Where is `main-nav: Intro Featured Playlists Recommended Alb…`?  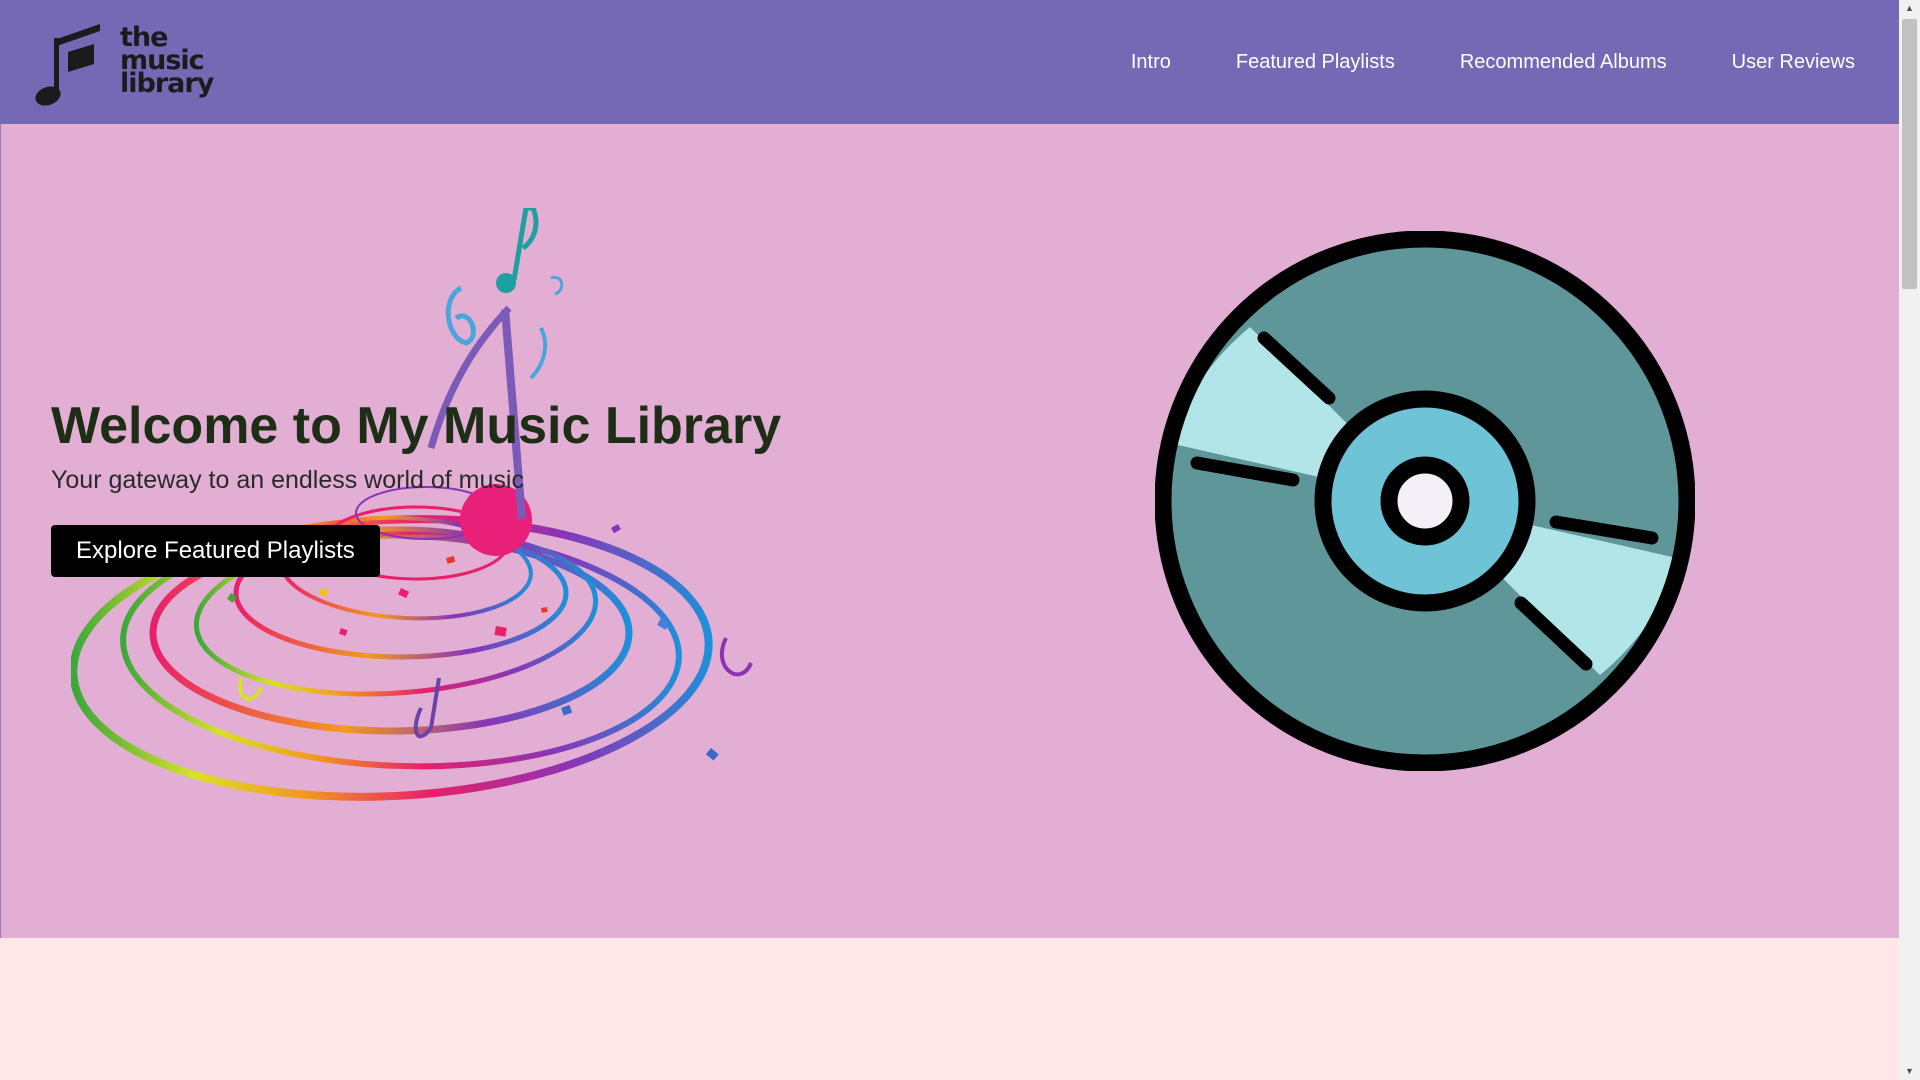 main-nav: Intro Featured Playlists Recommended Alb… is located at coordinates (1460, 62).